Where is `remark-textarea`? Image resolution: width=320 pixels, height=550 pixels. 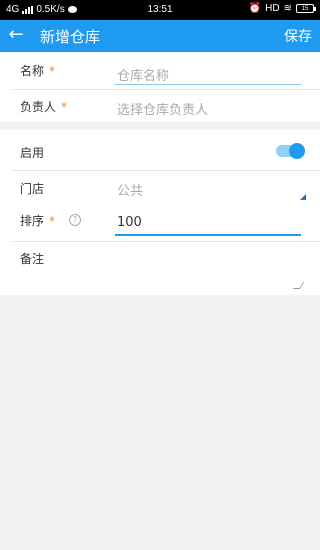
remark-textarea is located at coordinates (207, 270).